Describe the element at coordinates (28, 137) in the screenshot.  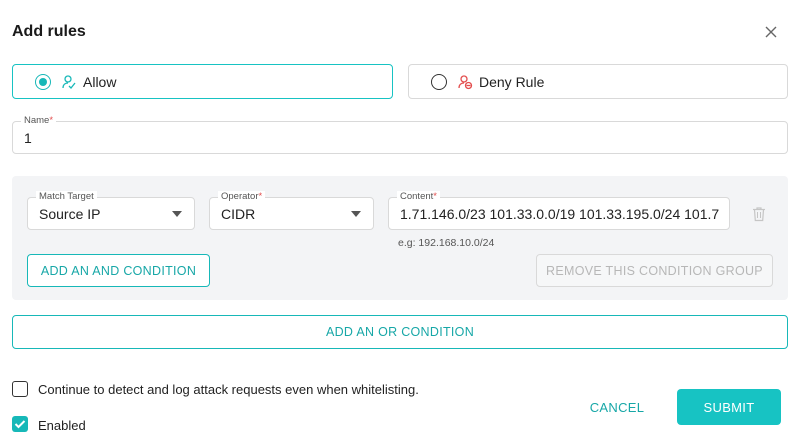
I see `name-field-value: 1` at that location.